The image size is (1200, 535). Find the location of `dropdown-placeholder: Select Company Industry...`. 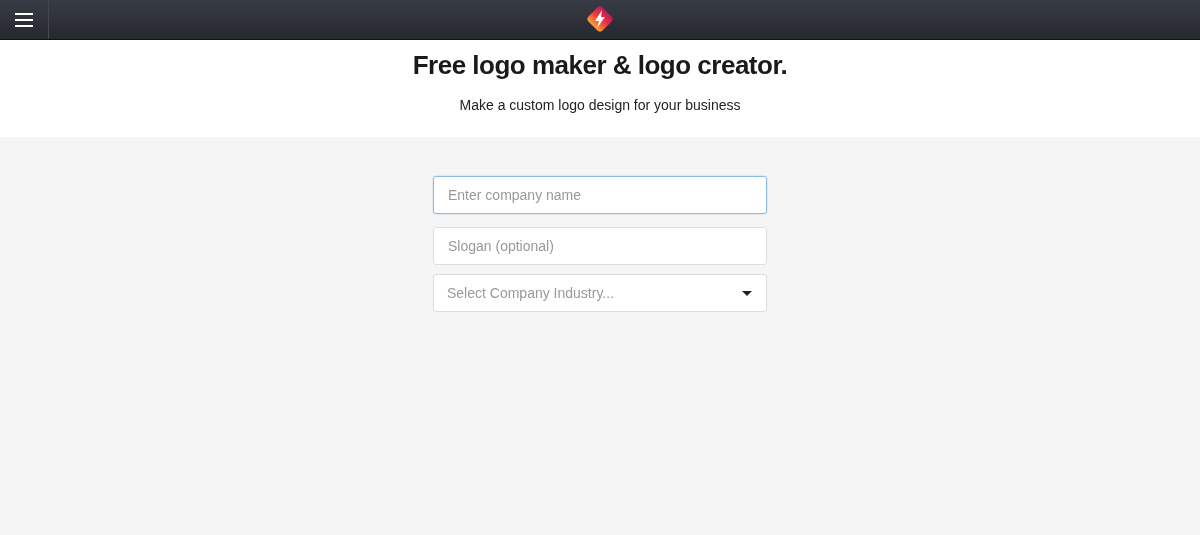

dropdown-placeholder: Select Company Industry... is located at coordinates (531, 293).